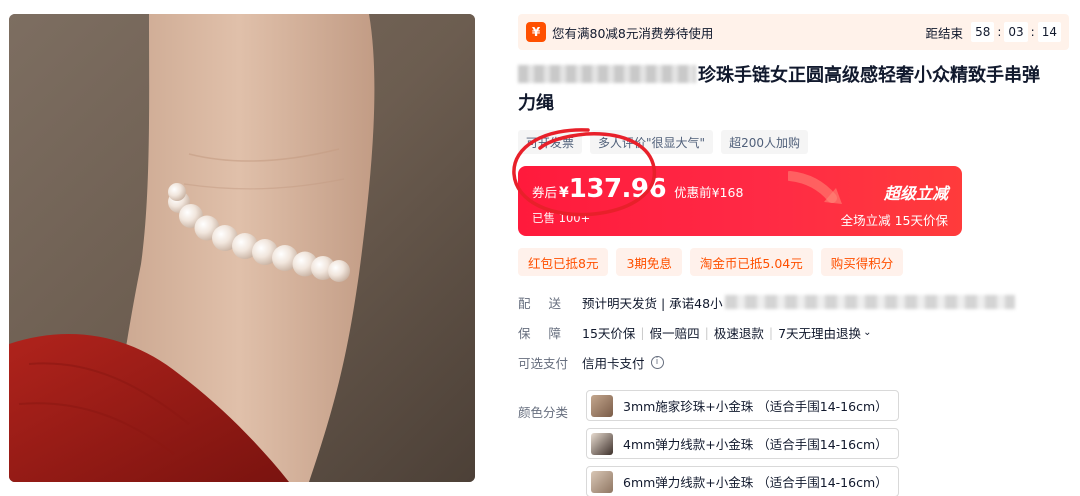  Describe the element at coordinates (657, 362) in the screenshot. I see `info-icon: i` at that location.